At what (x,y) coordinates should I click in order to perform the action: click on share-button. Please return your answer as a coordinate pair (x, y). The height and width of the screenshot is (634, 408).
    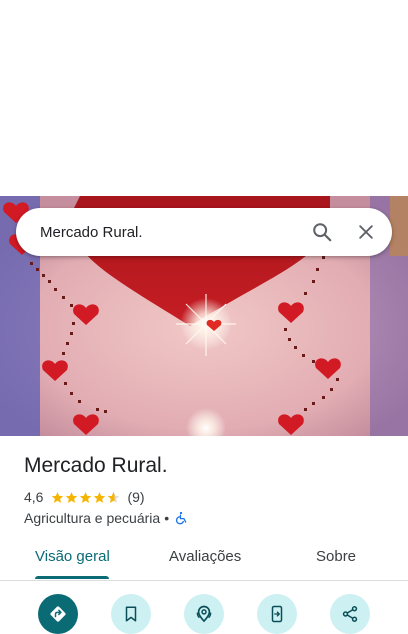
    Looking at the image, I should click on (350, 614).